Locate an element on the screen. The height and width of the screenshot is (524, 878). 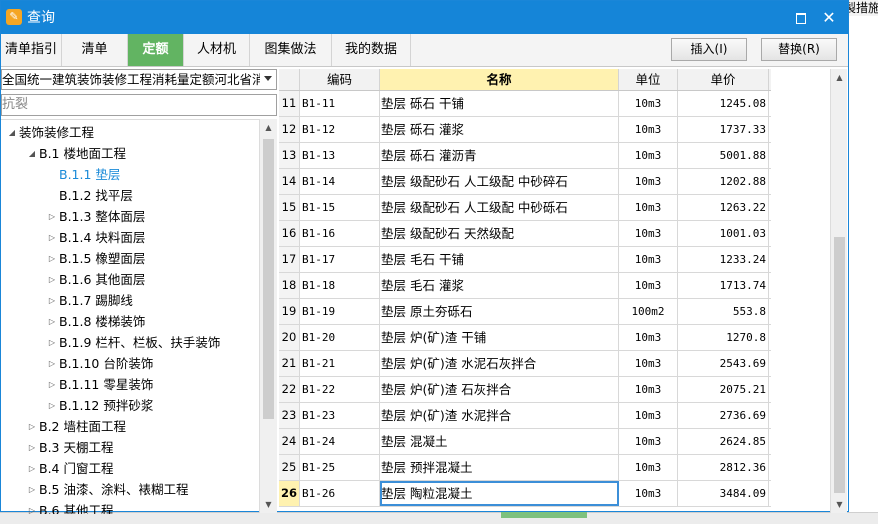
table-row: 26 B1-26 垫层 陶粒混凝土 10m3 3484.09 is located at coordinates (525, 494).